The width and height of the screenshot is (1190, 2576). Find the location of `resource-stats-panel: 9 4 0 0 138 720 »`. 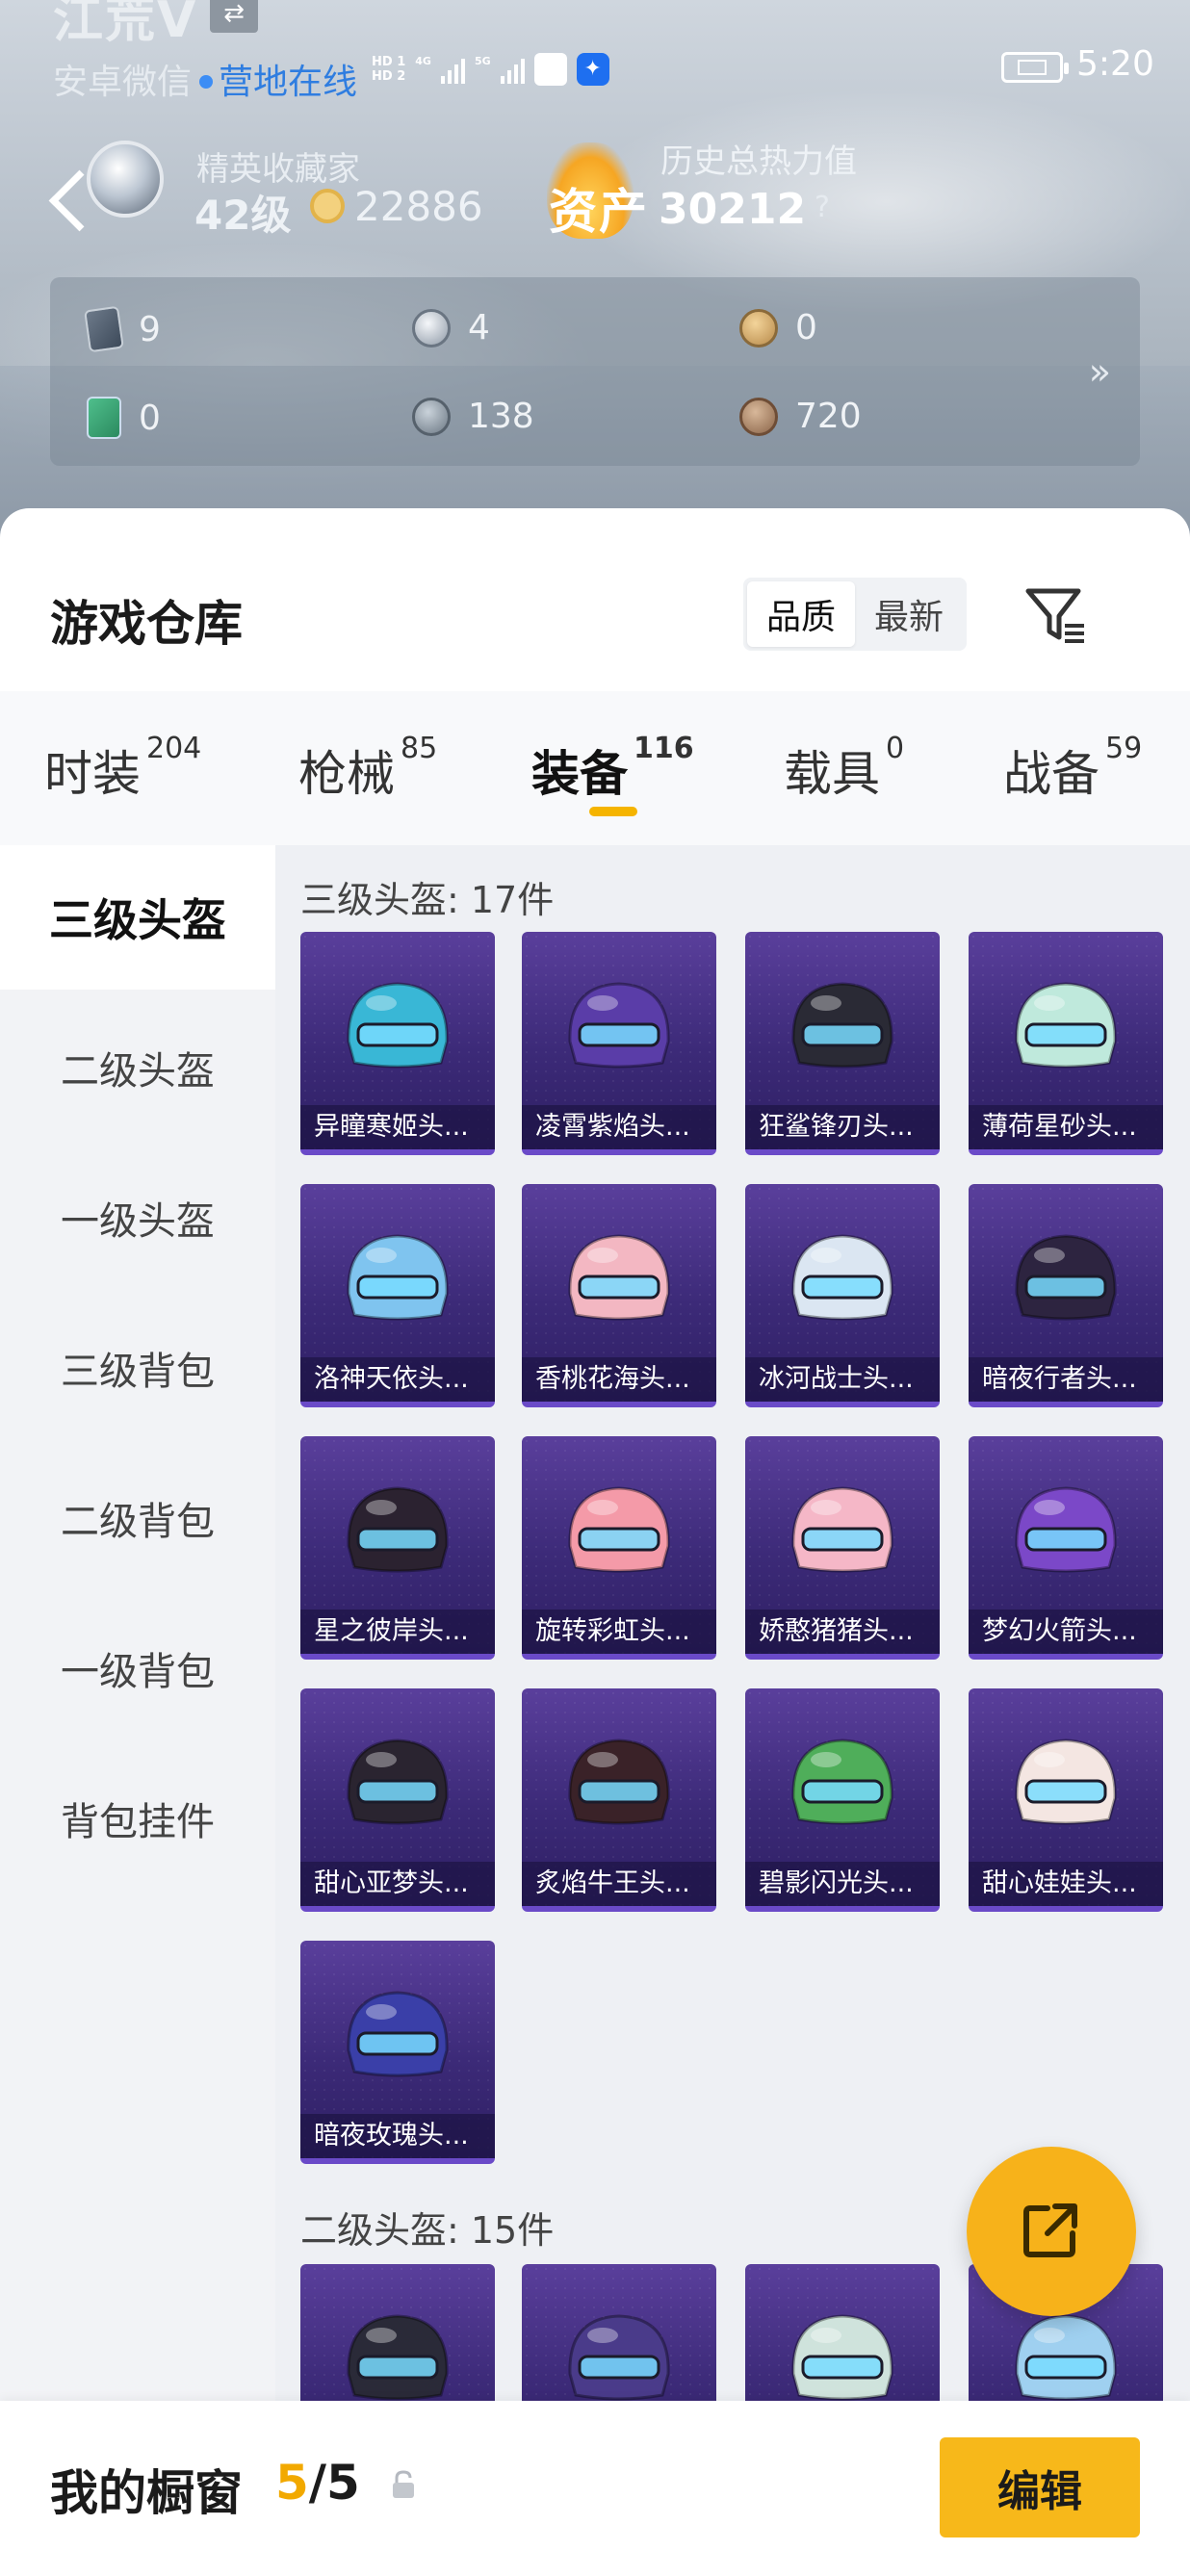

resource-stats-panel: 9 4 0 0 138 720 » is located at coordinates (595, 372).